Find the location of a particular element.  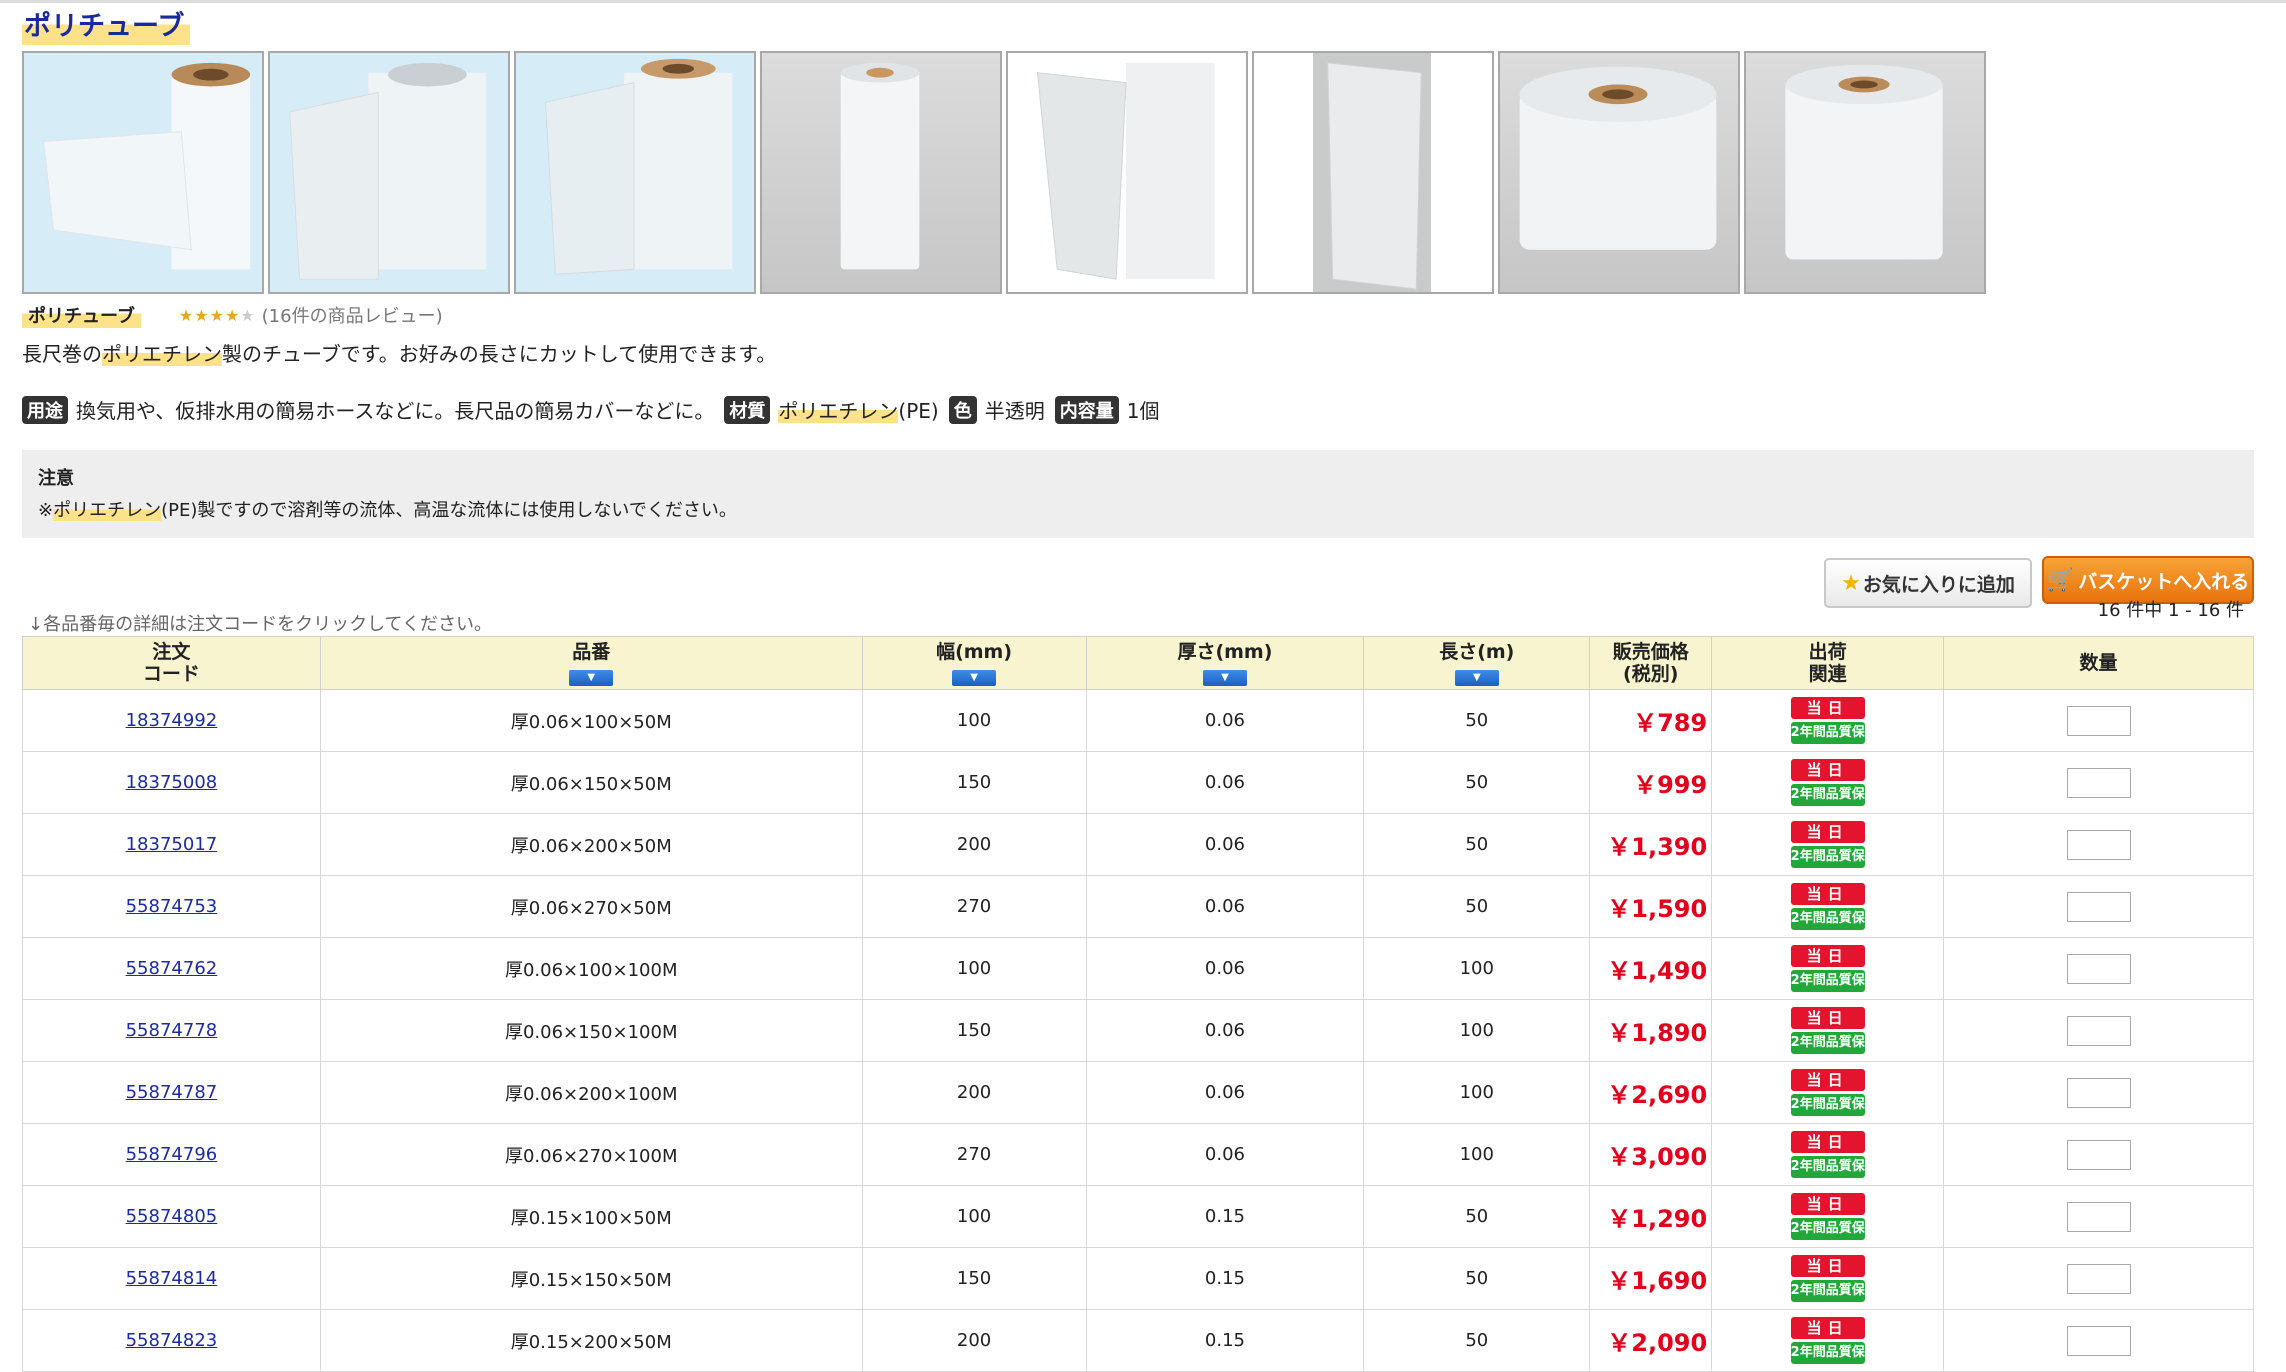

price-cell: ￥1,890 is located at coordinates (1651, 1030).